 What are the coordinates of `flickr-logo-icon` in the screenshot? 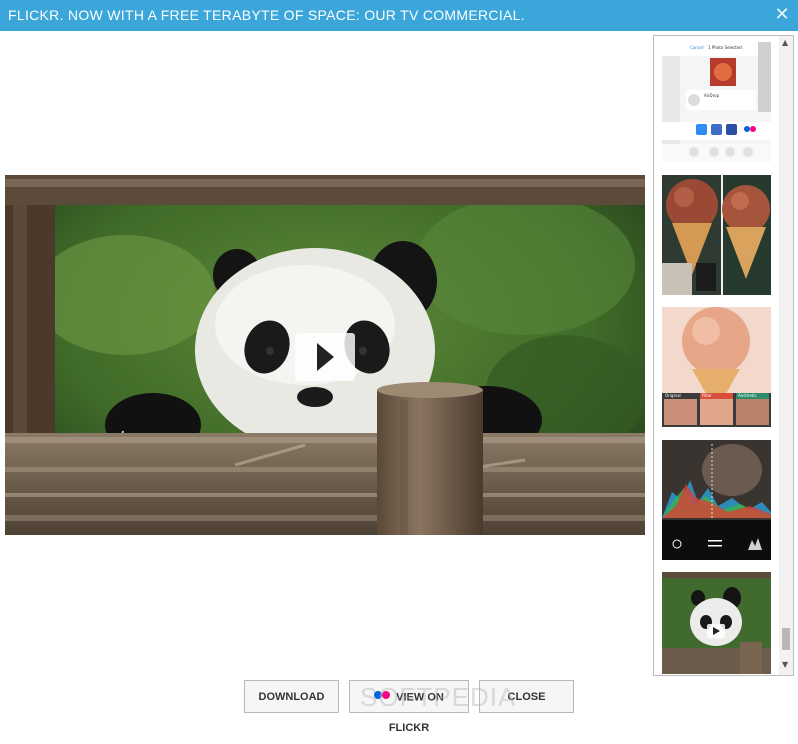 It's located at (382, 696).